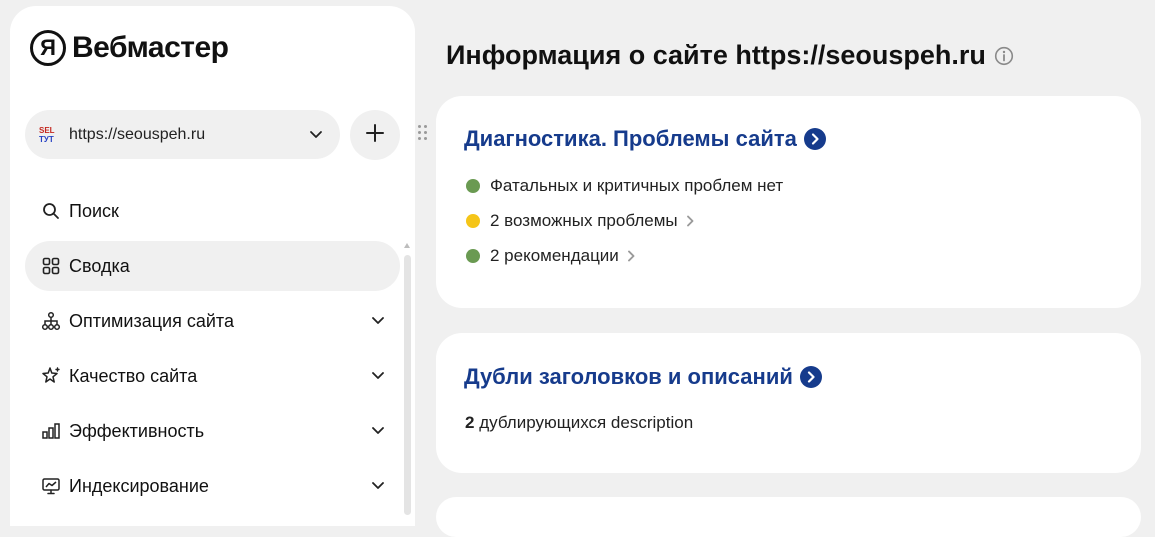 The height and width of the screenshot is (537, 1155). Describe the element at coordinates (407, 245) in the screenshot. I see `scroll-up-arrow-icon` at that location.